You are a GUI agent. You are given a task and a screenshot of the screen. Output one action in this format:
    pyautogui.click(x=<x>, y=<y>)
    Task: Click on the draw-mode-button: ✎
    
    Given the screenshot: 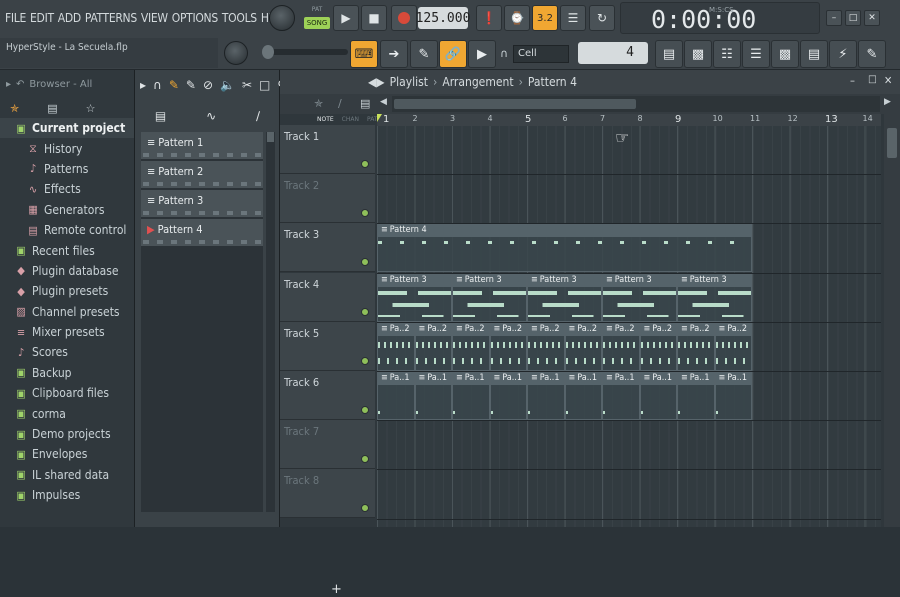 What is the action you would take?
    pyautogui.click(x=424, y=54)
    